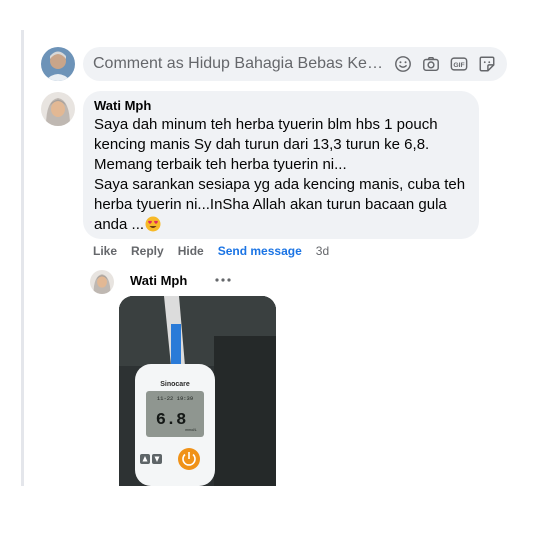  What do you see at coordinates (122, 105) in the screenshot?
I see `comment-author: Wati Mph` at bounding box center [122, 105].